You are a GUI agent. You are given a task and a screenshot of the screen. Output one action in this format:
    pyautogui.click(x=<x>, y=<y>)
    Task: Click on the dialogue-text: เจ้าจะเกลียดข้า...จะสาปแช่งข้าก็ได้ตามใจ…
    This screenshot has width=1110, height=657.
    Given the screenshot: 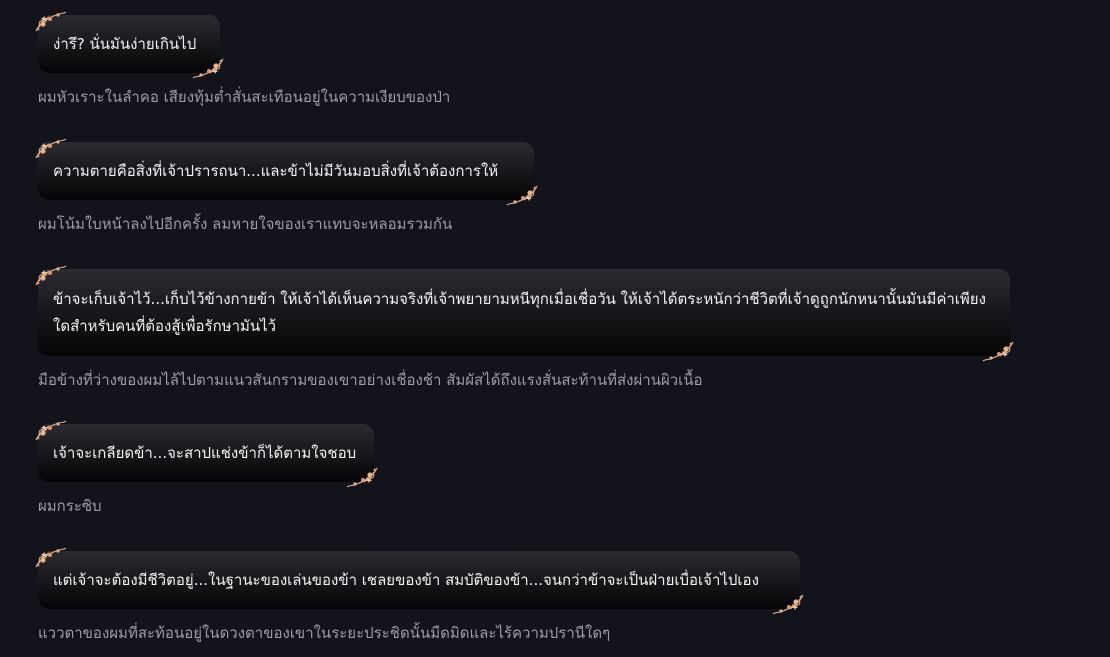 What is the action you would take?
    pyautogui.click(x=205, y=452)
    